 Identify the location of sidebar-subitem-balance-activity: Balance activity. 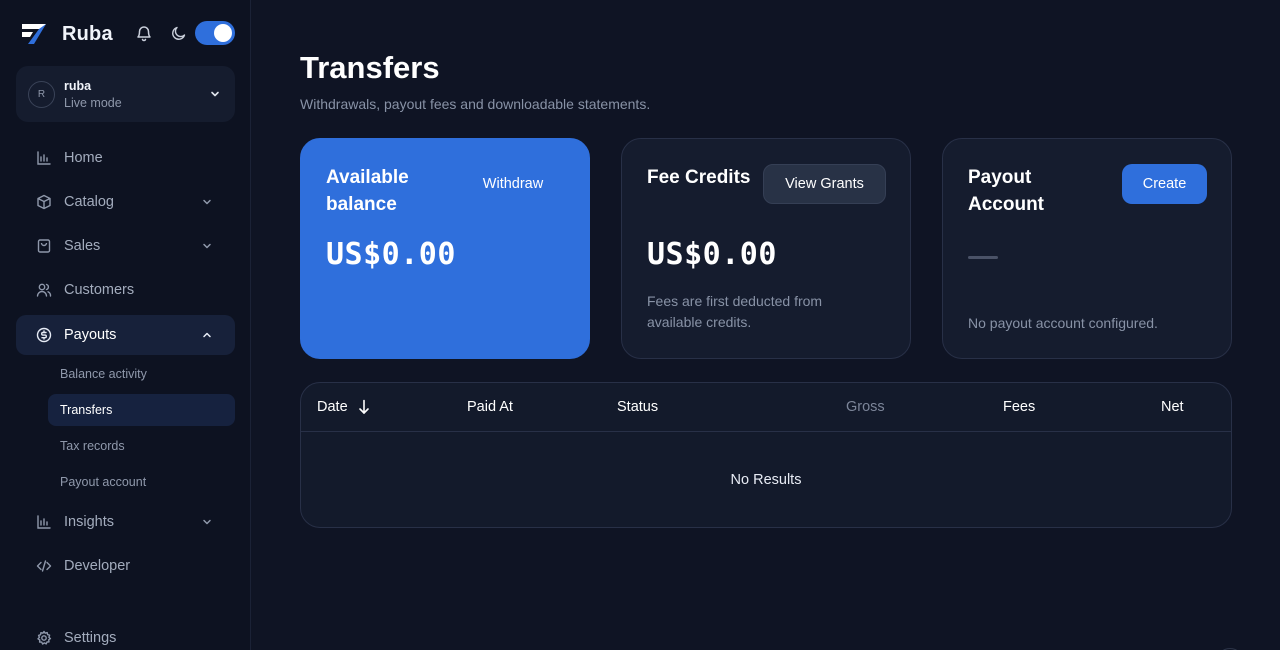
(141, 374).